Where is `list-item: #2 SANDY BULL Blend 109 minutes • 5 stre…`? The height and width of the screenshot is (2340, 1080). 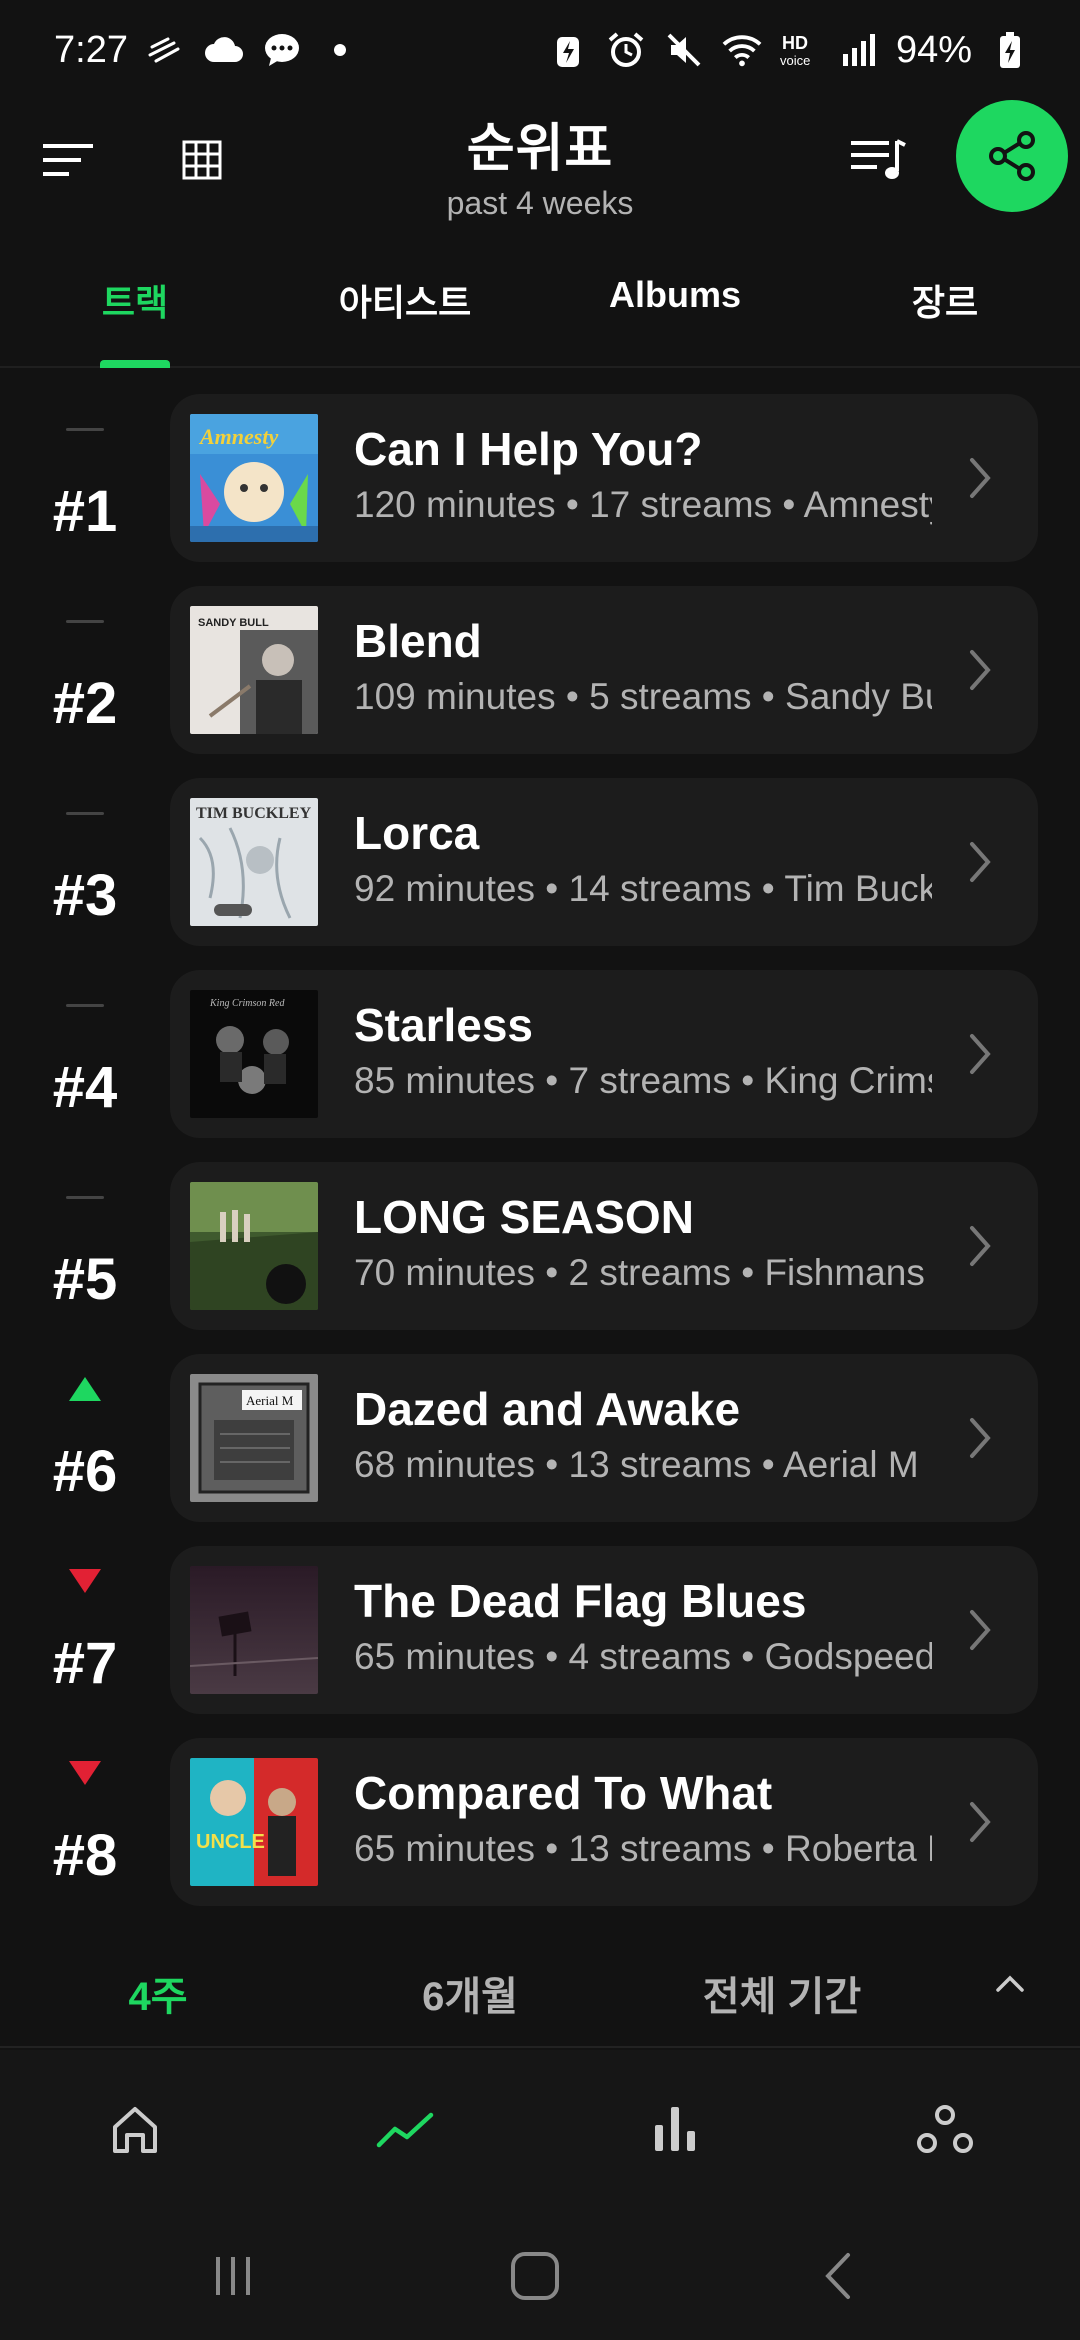 list-item: #2 SANDY BULL Blend 109 minutes • 5 stre… is located at coordinates (540, 672).